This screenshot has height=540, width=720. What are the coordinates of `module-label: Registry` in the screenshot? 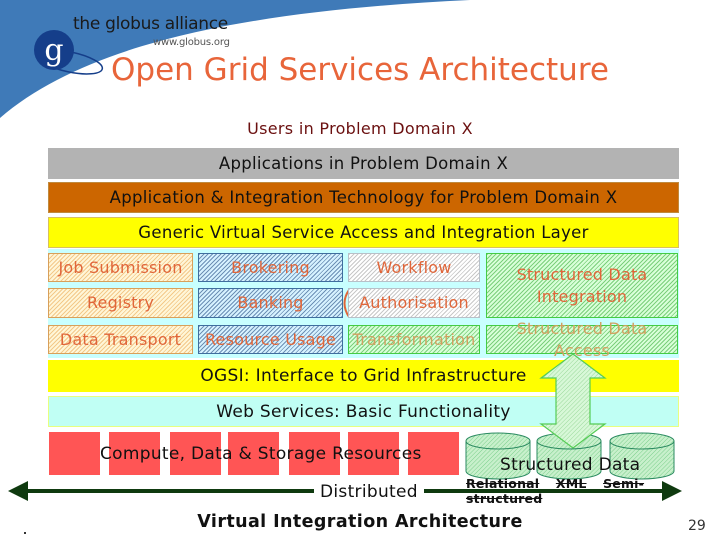 It's located at (120, 302).